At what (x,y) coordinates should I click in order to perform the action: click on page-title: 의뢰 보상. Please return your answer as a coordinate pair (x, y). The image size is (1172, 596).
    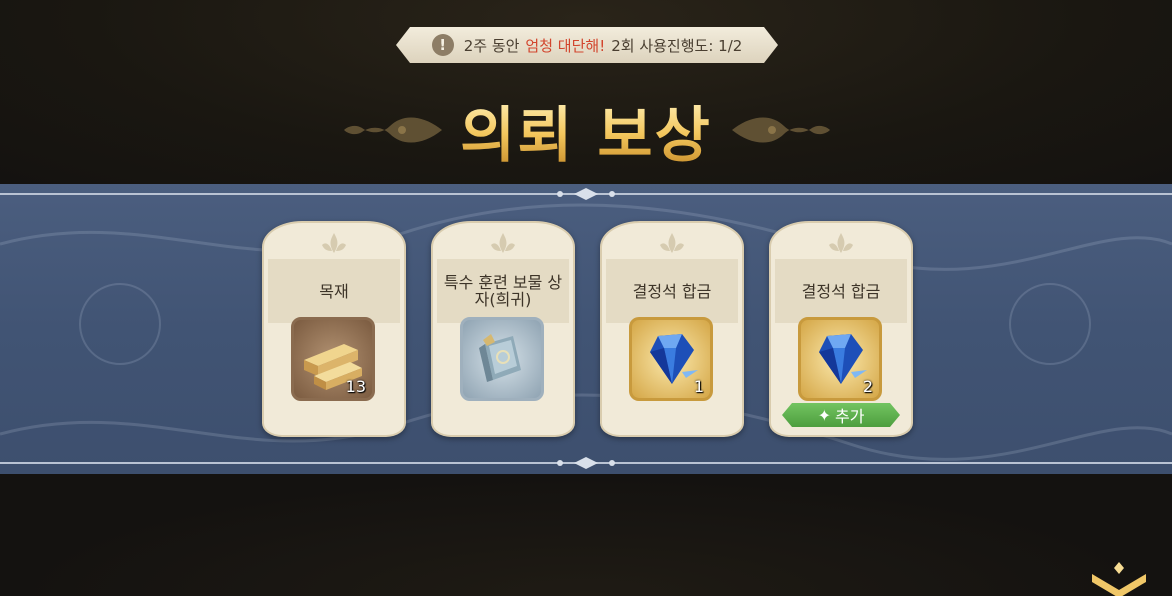
    Looking at the image, I should click on (586, 130).